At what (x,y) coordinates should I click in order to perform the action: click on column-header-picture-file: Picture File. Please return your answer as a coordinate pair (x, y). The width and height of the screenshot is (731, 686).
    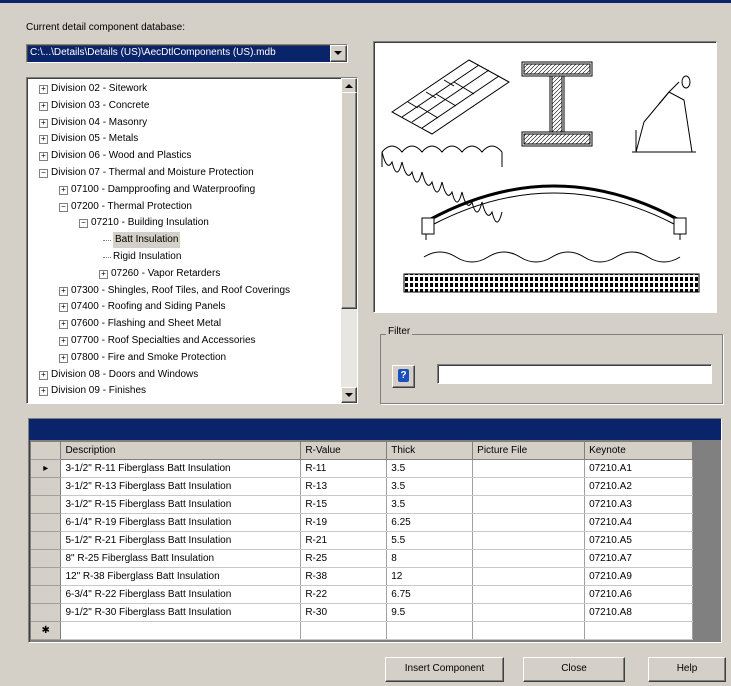
    Looking at the image, I should click on (529, 451).